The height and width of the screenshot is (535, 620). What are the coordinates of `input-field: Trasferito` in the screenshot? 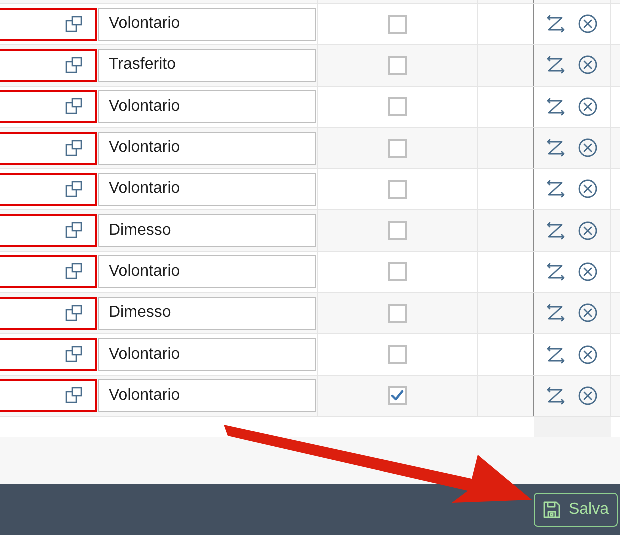 It's located at (207, 65).